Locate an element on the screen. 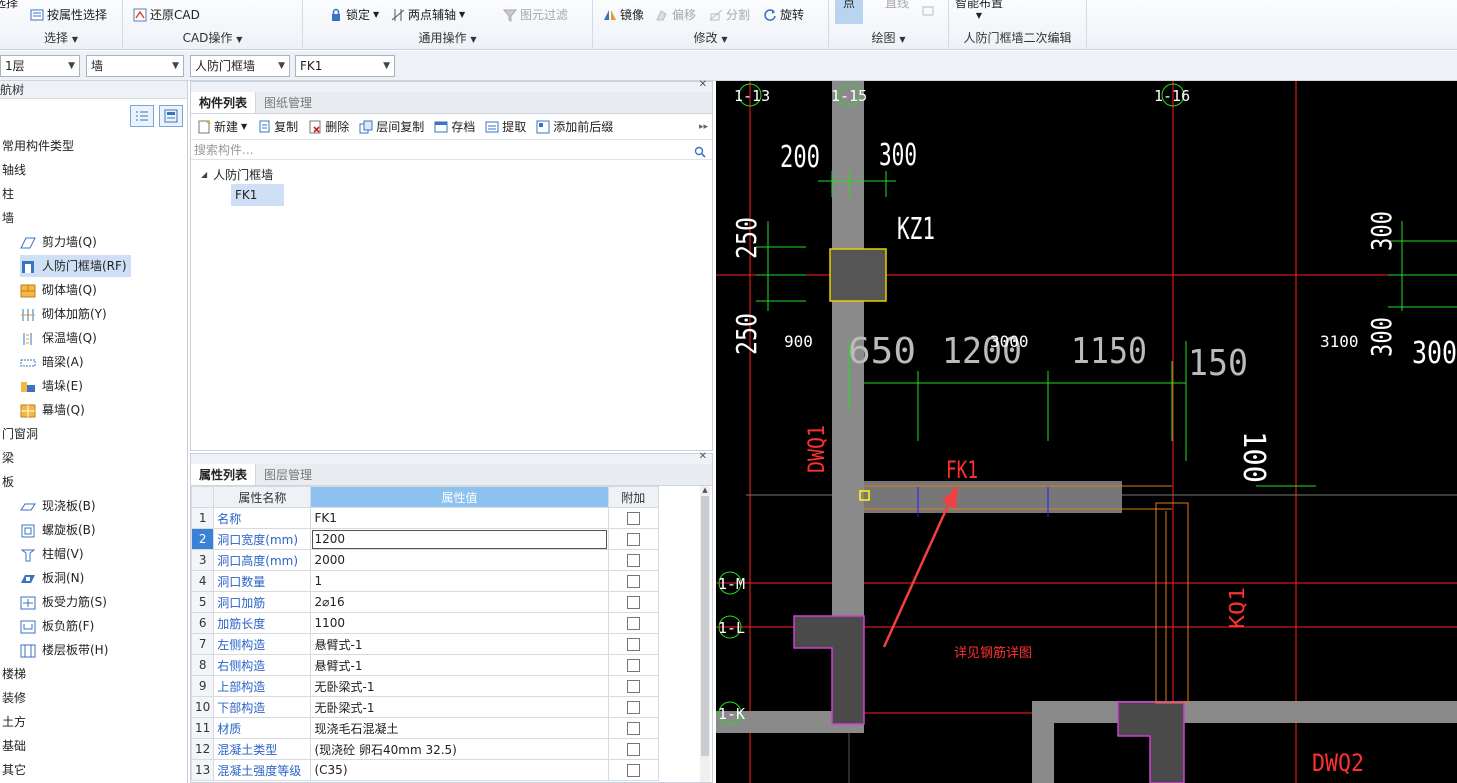 This screenshot has height=783, width=1457. nav-category: 楼梯 is located at coordinates (14, 674).